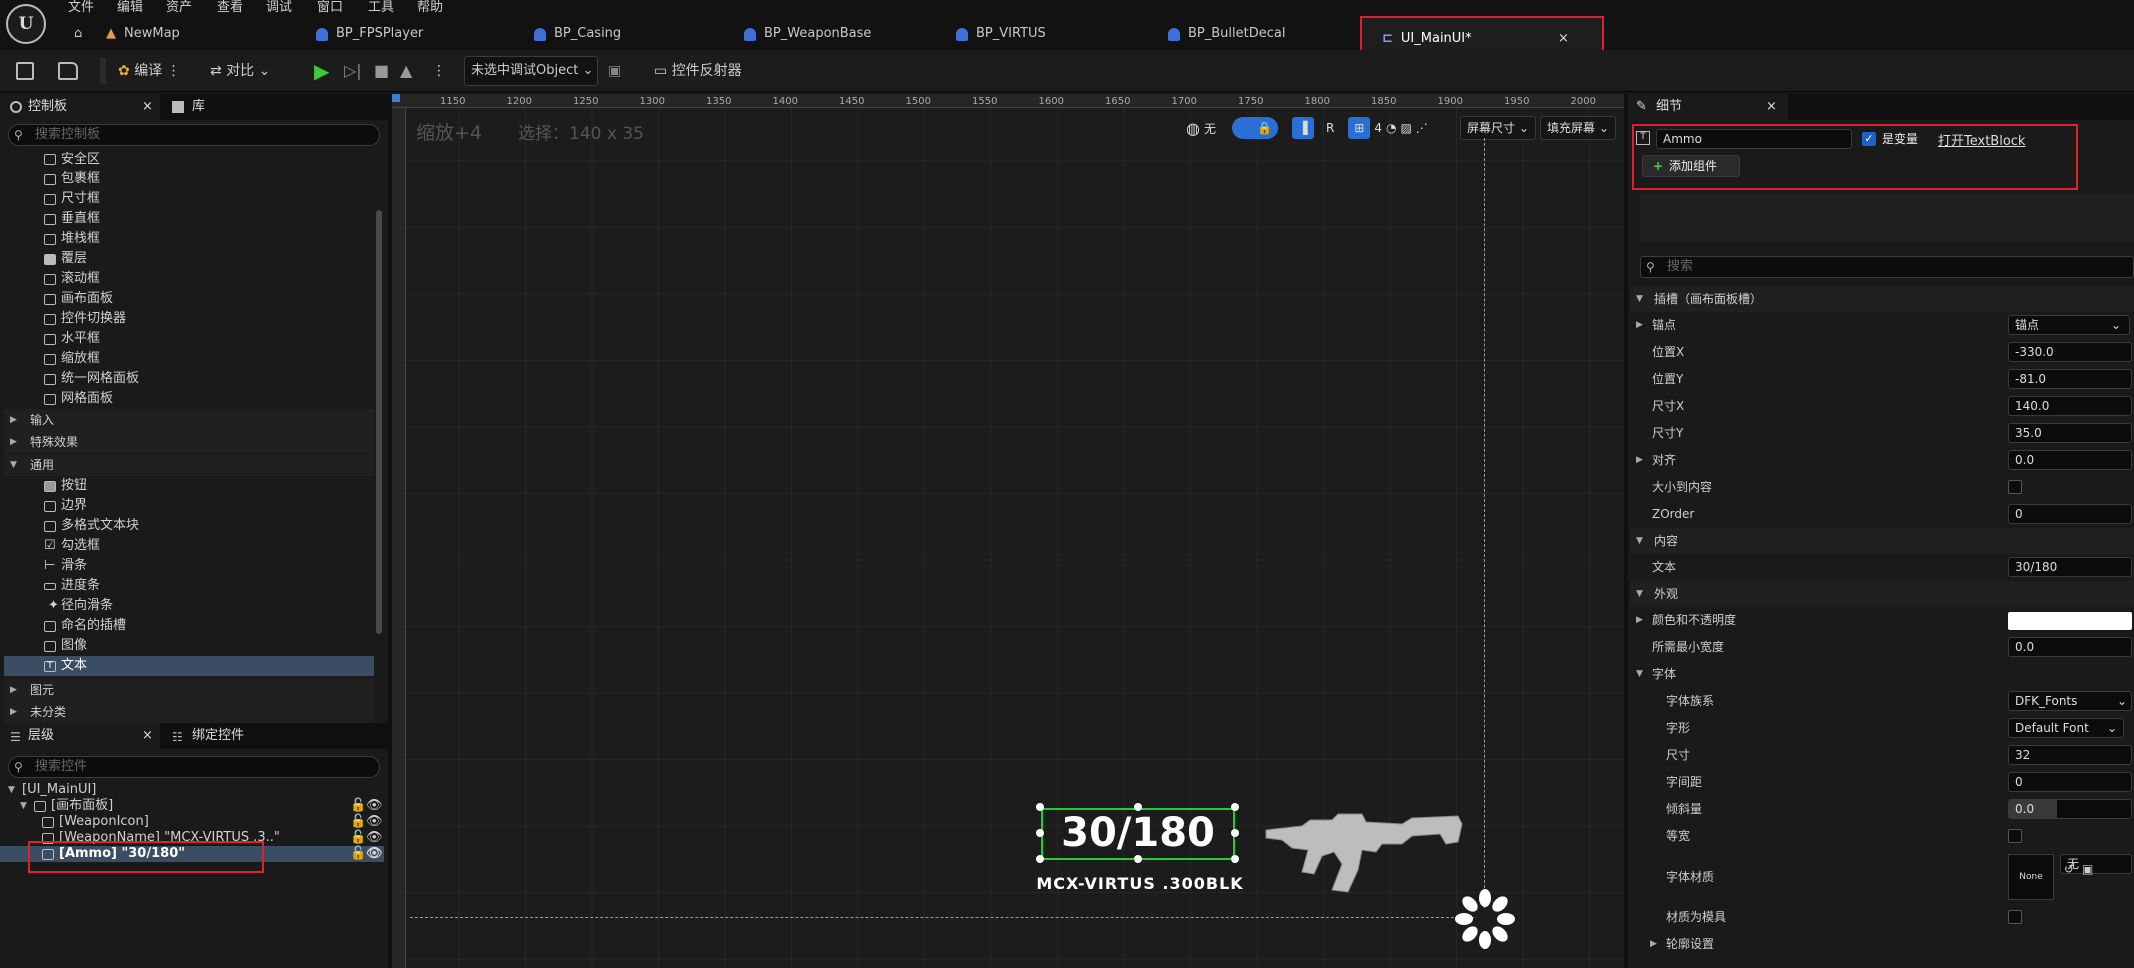  I want to click on weapon-icon, so click(1367, 850).